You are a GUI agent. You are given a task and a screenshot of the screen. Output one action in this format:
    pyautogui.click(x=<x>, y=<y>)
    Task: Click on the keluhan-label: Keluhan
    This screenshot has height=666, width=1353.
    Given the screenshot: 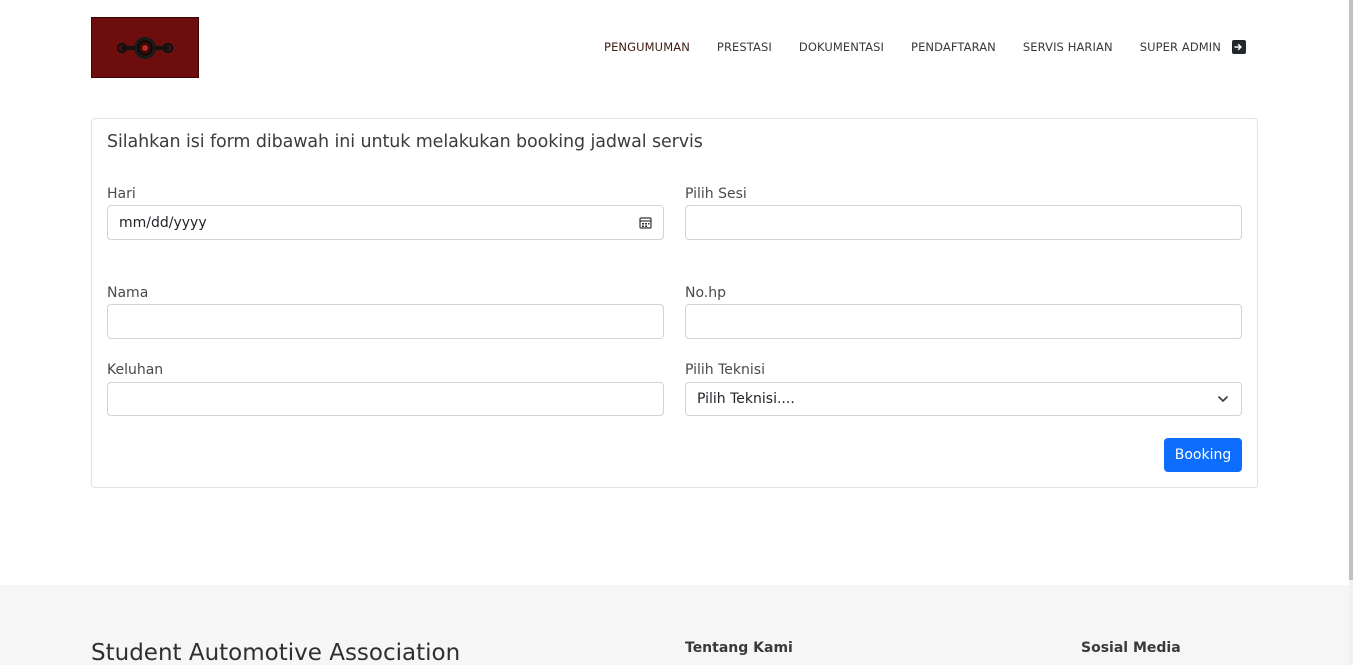 What is the action you would take?
    pyautogui.click(x=135, y=370)
    